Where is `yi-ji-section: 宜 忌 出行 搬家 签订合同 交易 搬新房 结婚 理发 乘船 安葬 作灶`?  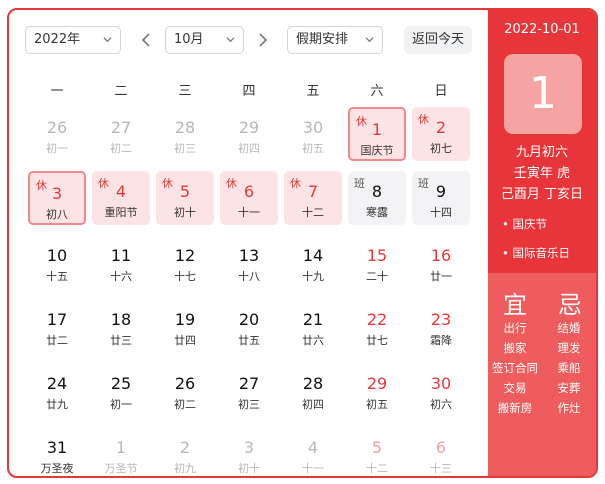 yi-ji-section: 宜 忌 出行 搬家 签订合同 交易 搬新房 结婚 理发 乘船 安葬 作灶 is located at coordinates (542, 374).